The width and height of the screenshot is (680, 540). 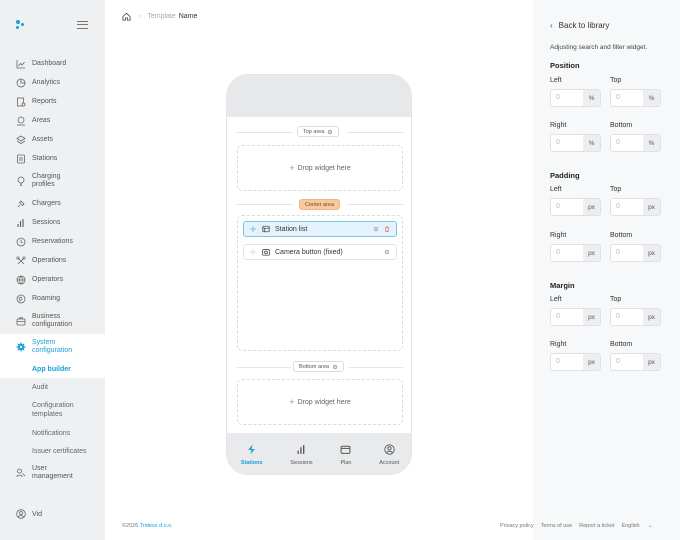 What do you see at coordinates (52, 120) in the screenshot?
I see `sidebar-item-areas: Areas` at bounding box center [52, 120].